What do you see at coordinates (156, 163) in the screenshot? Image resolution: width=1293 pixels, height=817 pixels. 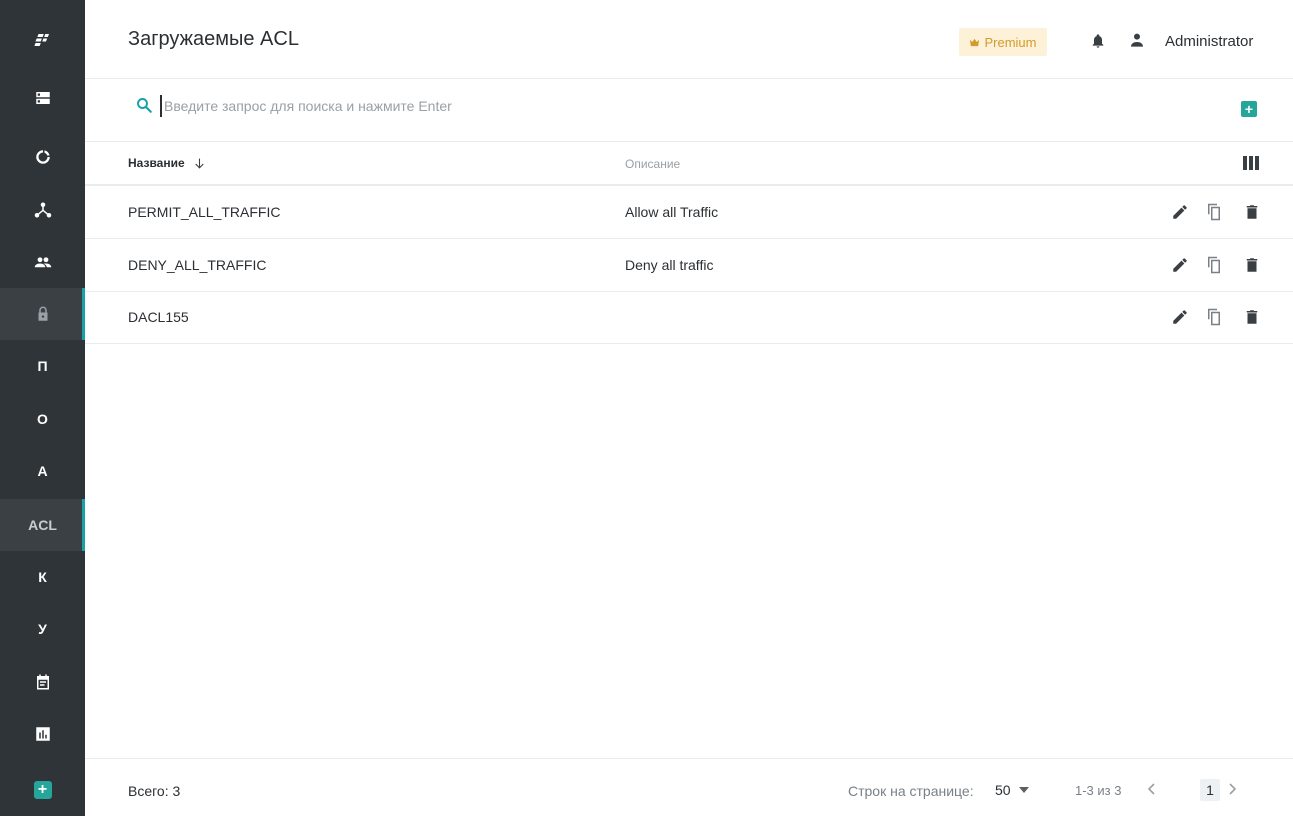 I see `column-name-label: Название` at bounding box center [156, 163].